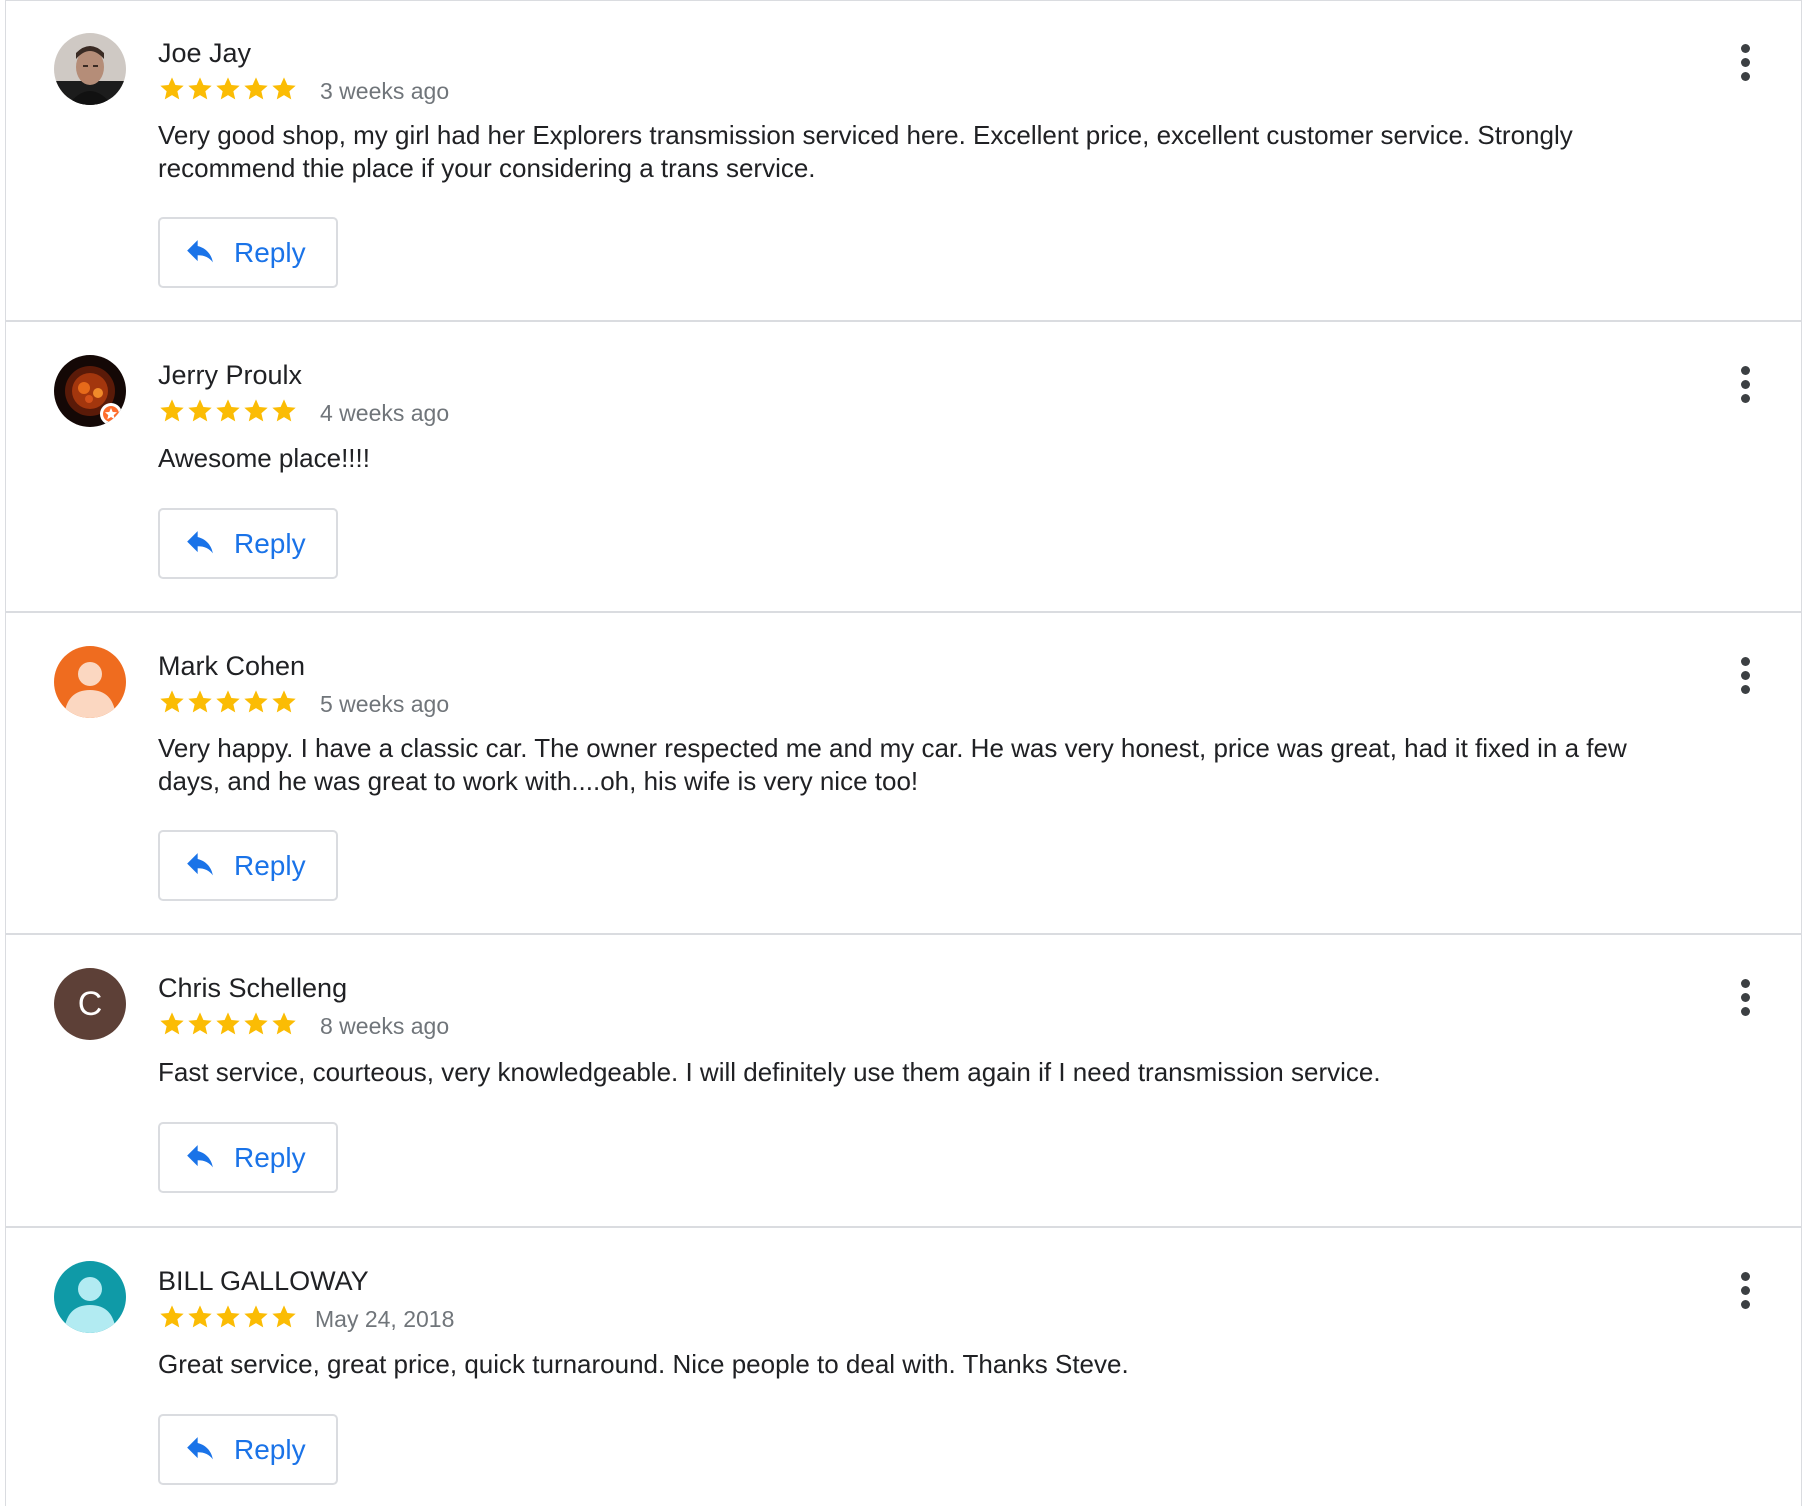 The height and width of the screenshot is (1507, 1806). I want to click on review-date: 4 weeks ago, so click(385, 413).